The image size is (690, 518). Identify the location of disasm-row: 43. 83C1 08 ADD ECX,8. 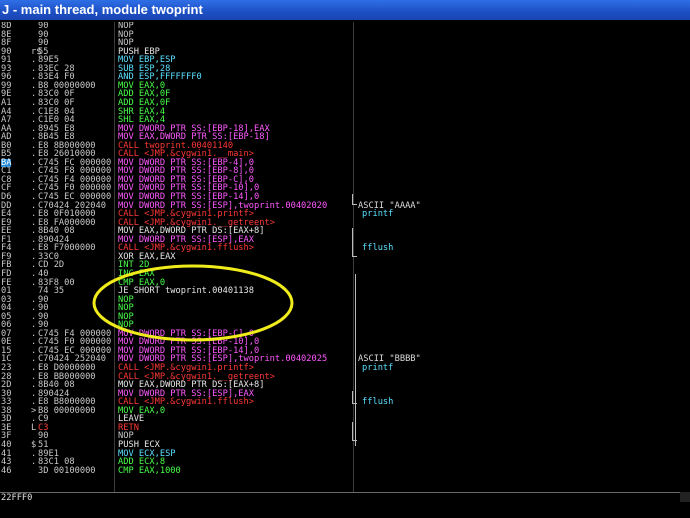
(345, 462).